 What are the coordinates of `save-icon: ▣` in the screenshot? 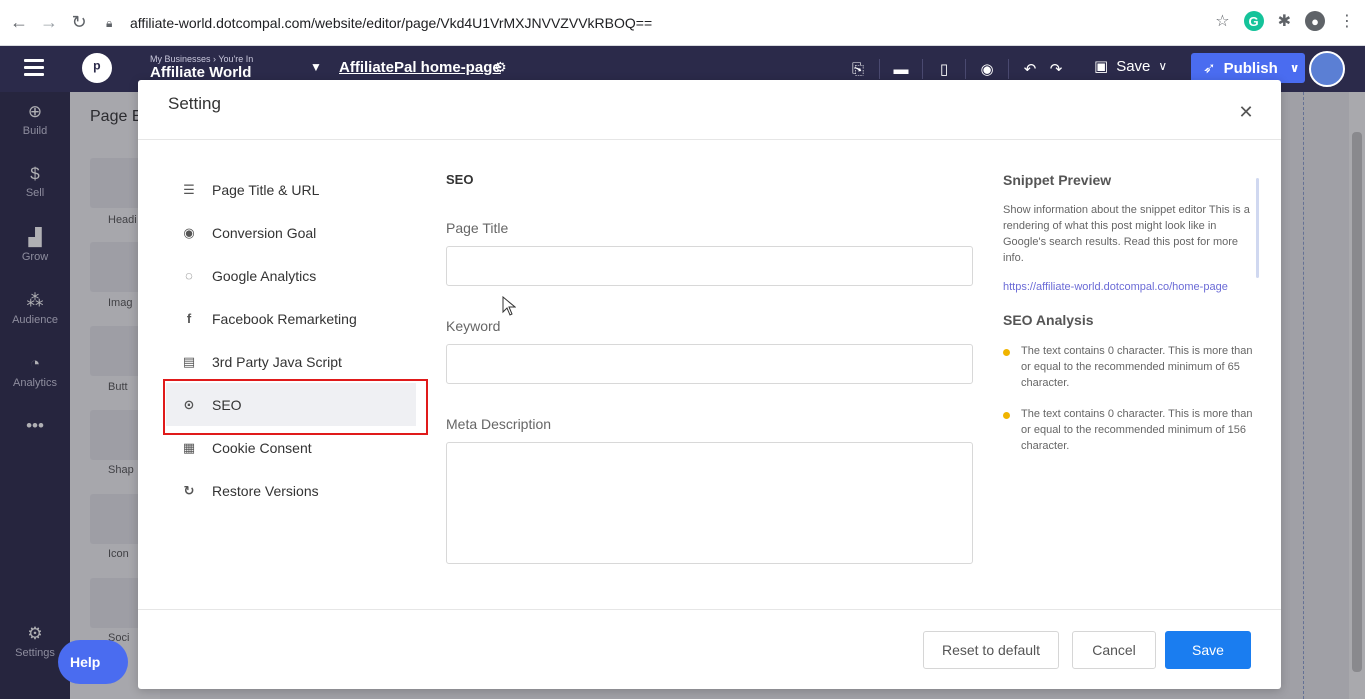 It's located at (1101, 66).